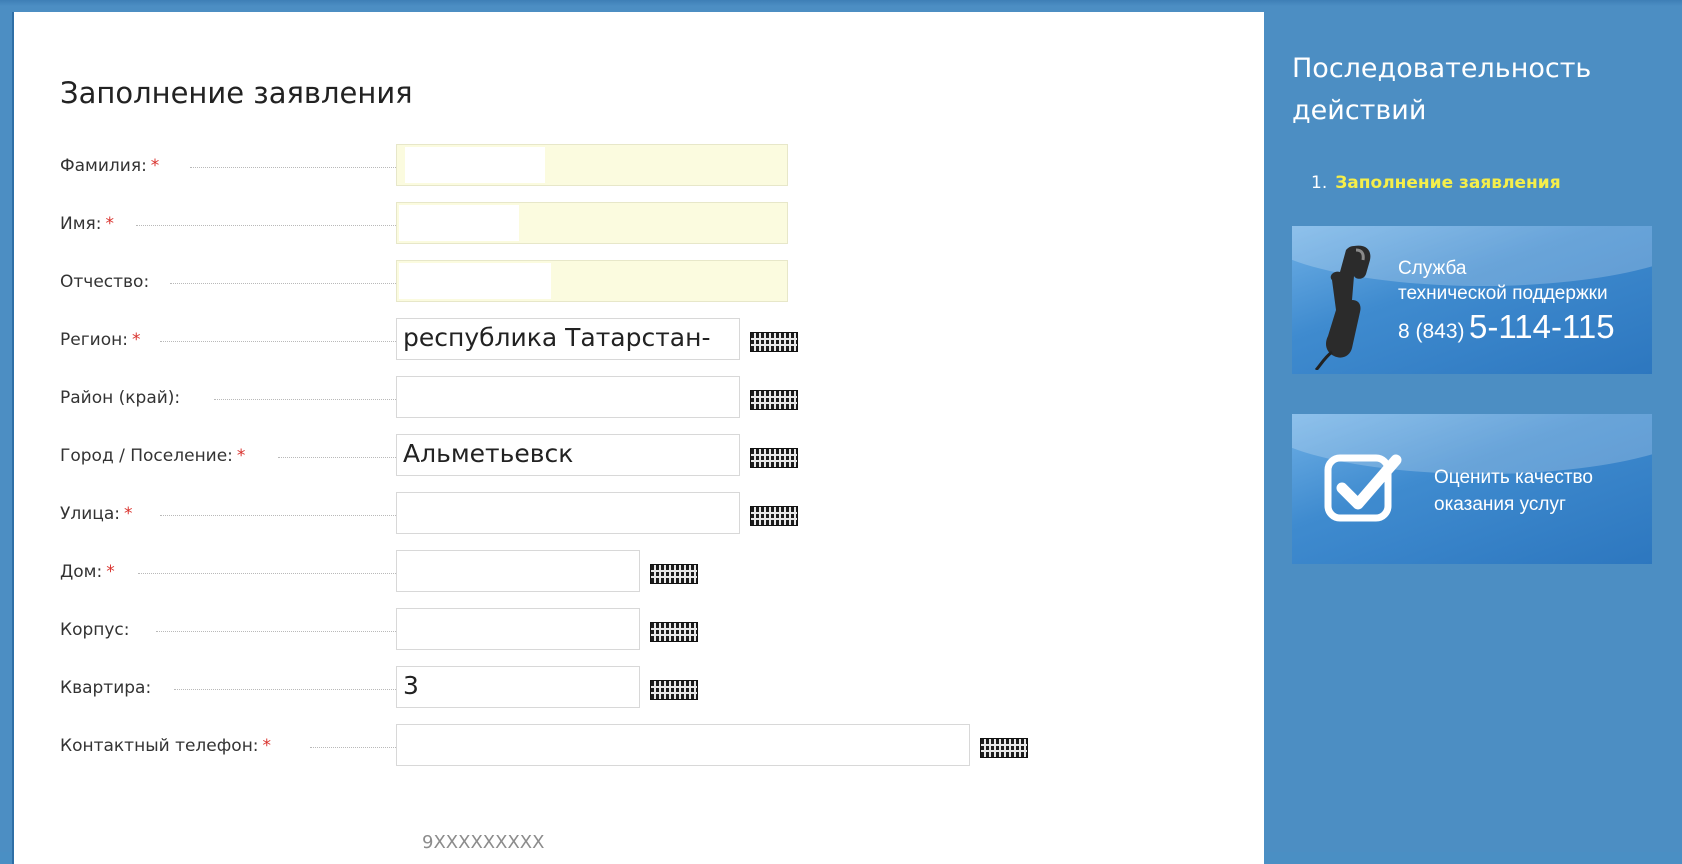 The image size is (1682, 864). What do you see at coordinates (483, 842) in the screenshot?
I see `phone-format-hint: 9XXXXXXXXX` at bounding box center [483, 842].